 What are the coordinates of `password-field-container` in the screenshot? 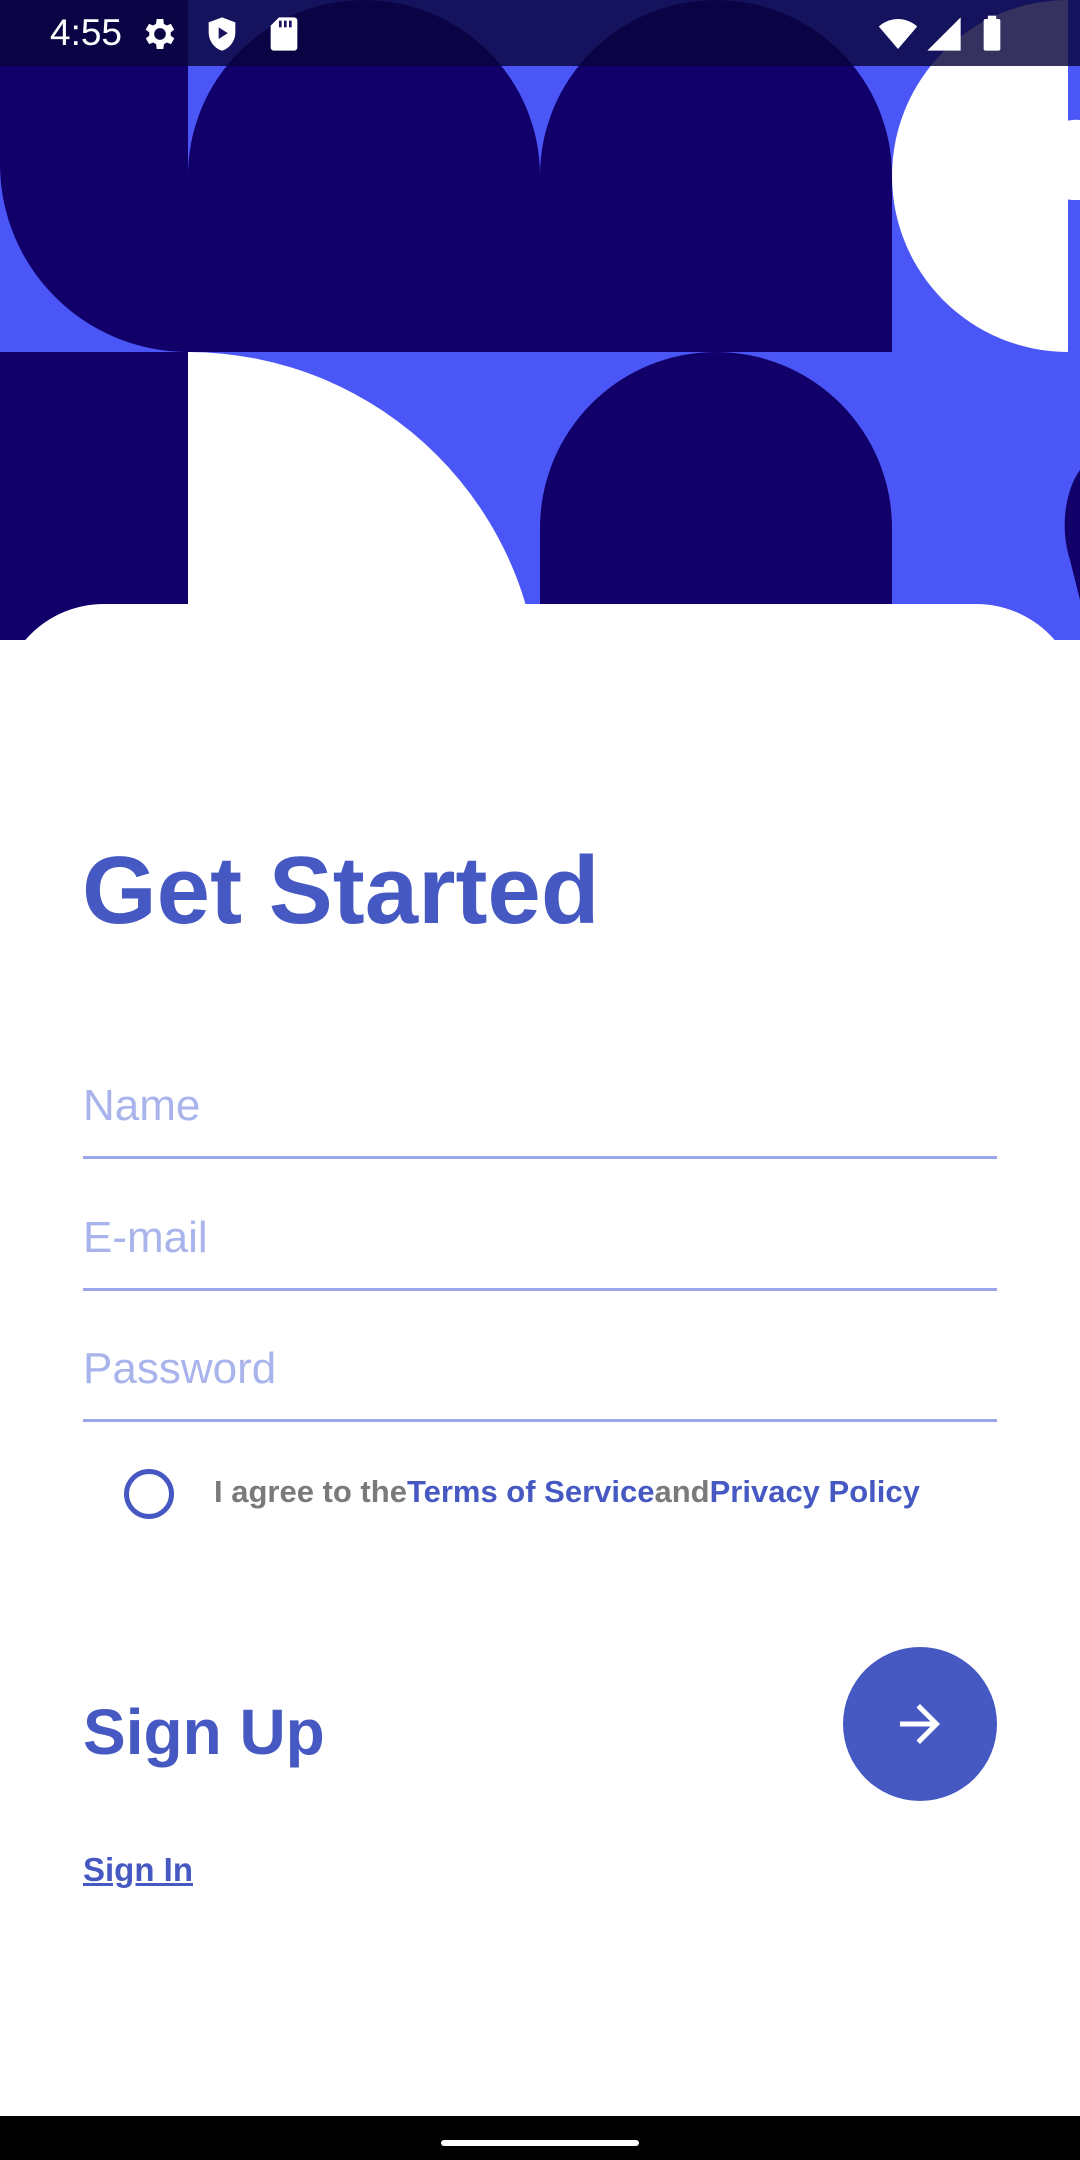 It's located at (540, 1375).